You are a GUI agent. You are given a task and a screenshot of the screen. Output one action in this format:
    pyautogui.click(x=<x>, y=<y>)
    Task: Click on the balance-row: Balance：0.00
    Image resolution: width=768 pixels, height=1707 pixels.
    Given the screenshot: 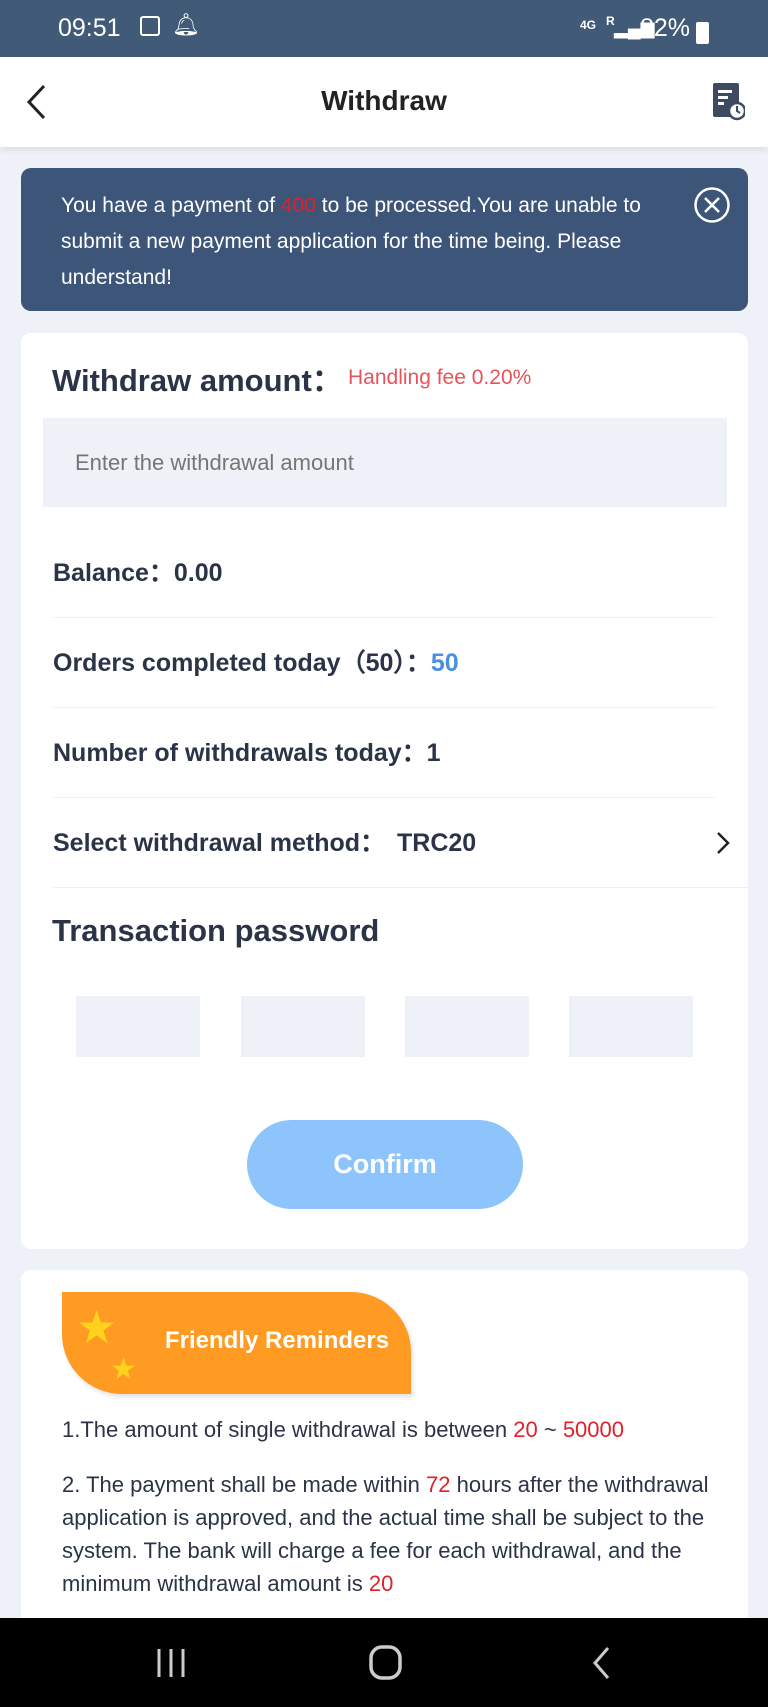 What is the action you would take?
    pyautogui.click(x=384, y=573)
    